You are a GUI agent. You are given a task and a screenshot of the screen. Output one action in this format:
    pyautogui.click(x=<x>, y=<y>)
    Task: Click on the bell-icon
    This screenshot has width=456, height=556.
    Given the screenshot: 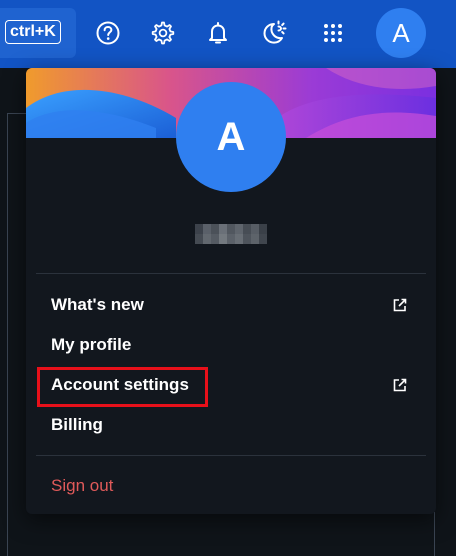 What is the action you would take?
    pyautogui.click(x=218, y=33)
    